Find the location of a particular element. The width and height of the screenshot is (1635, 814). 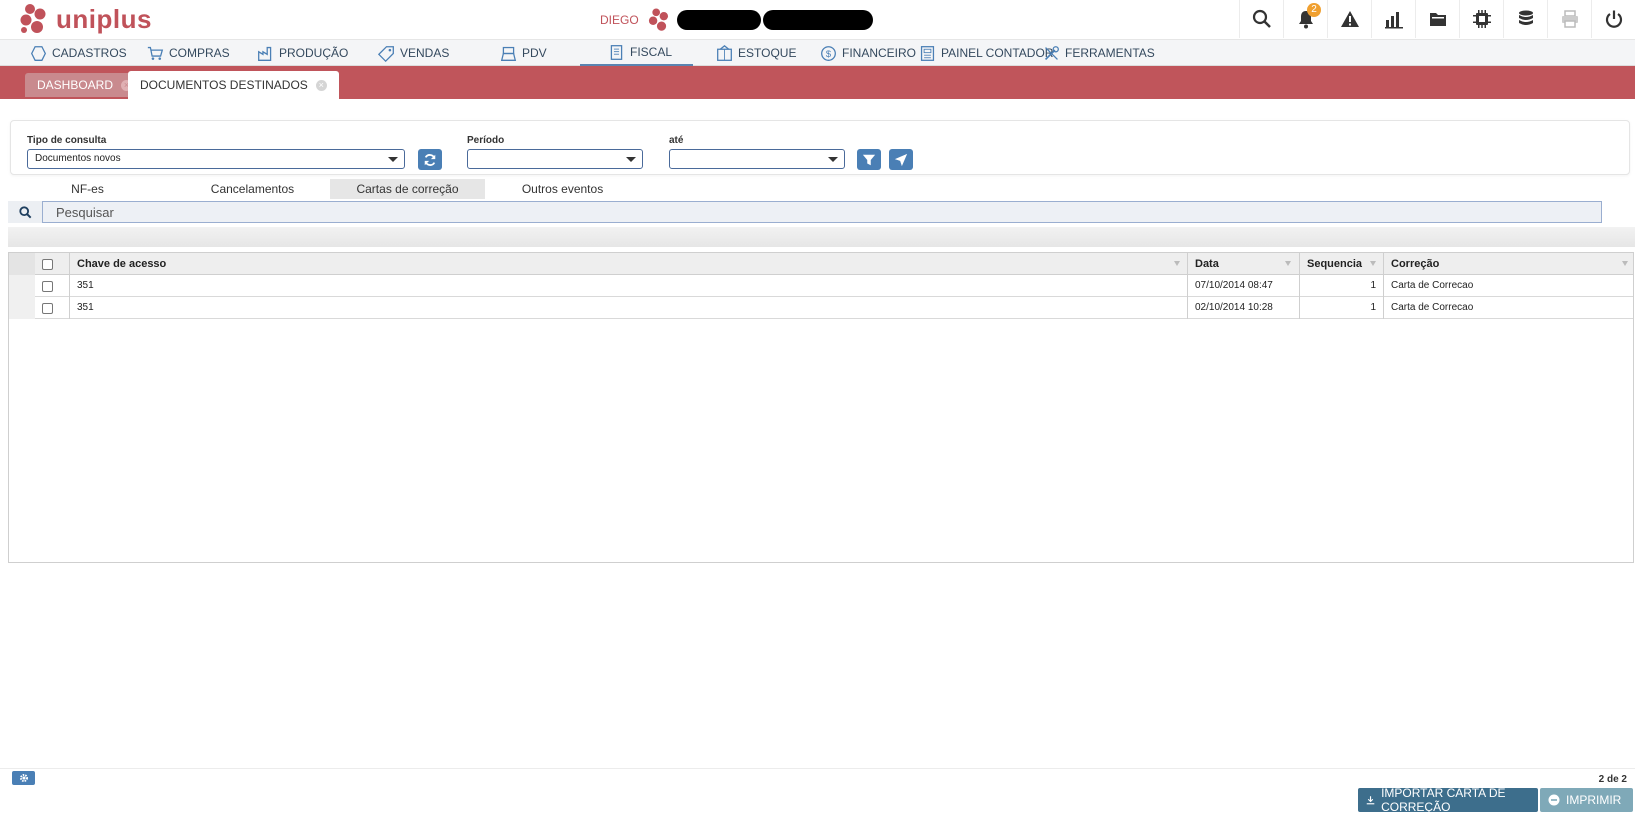

menu-vendas: VENDAS is located at coordinates (413, 53).